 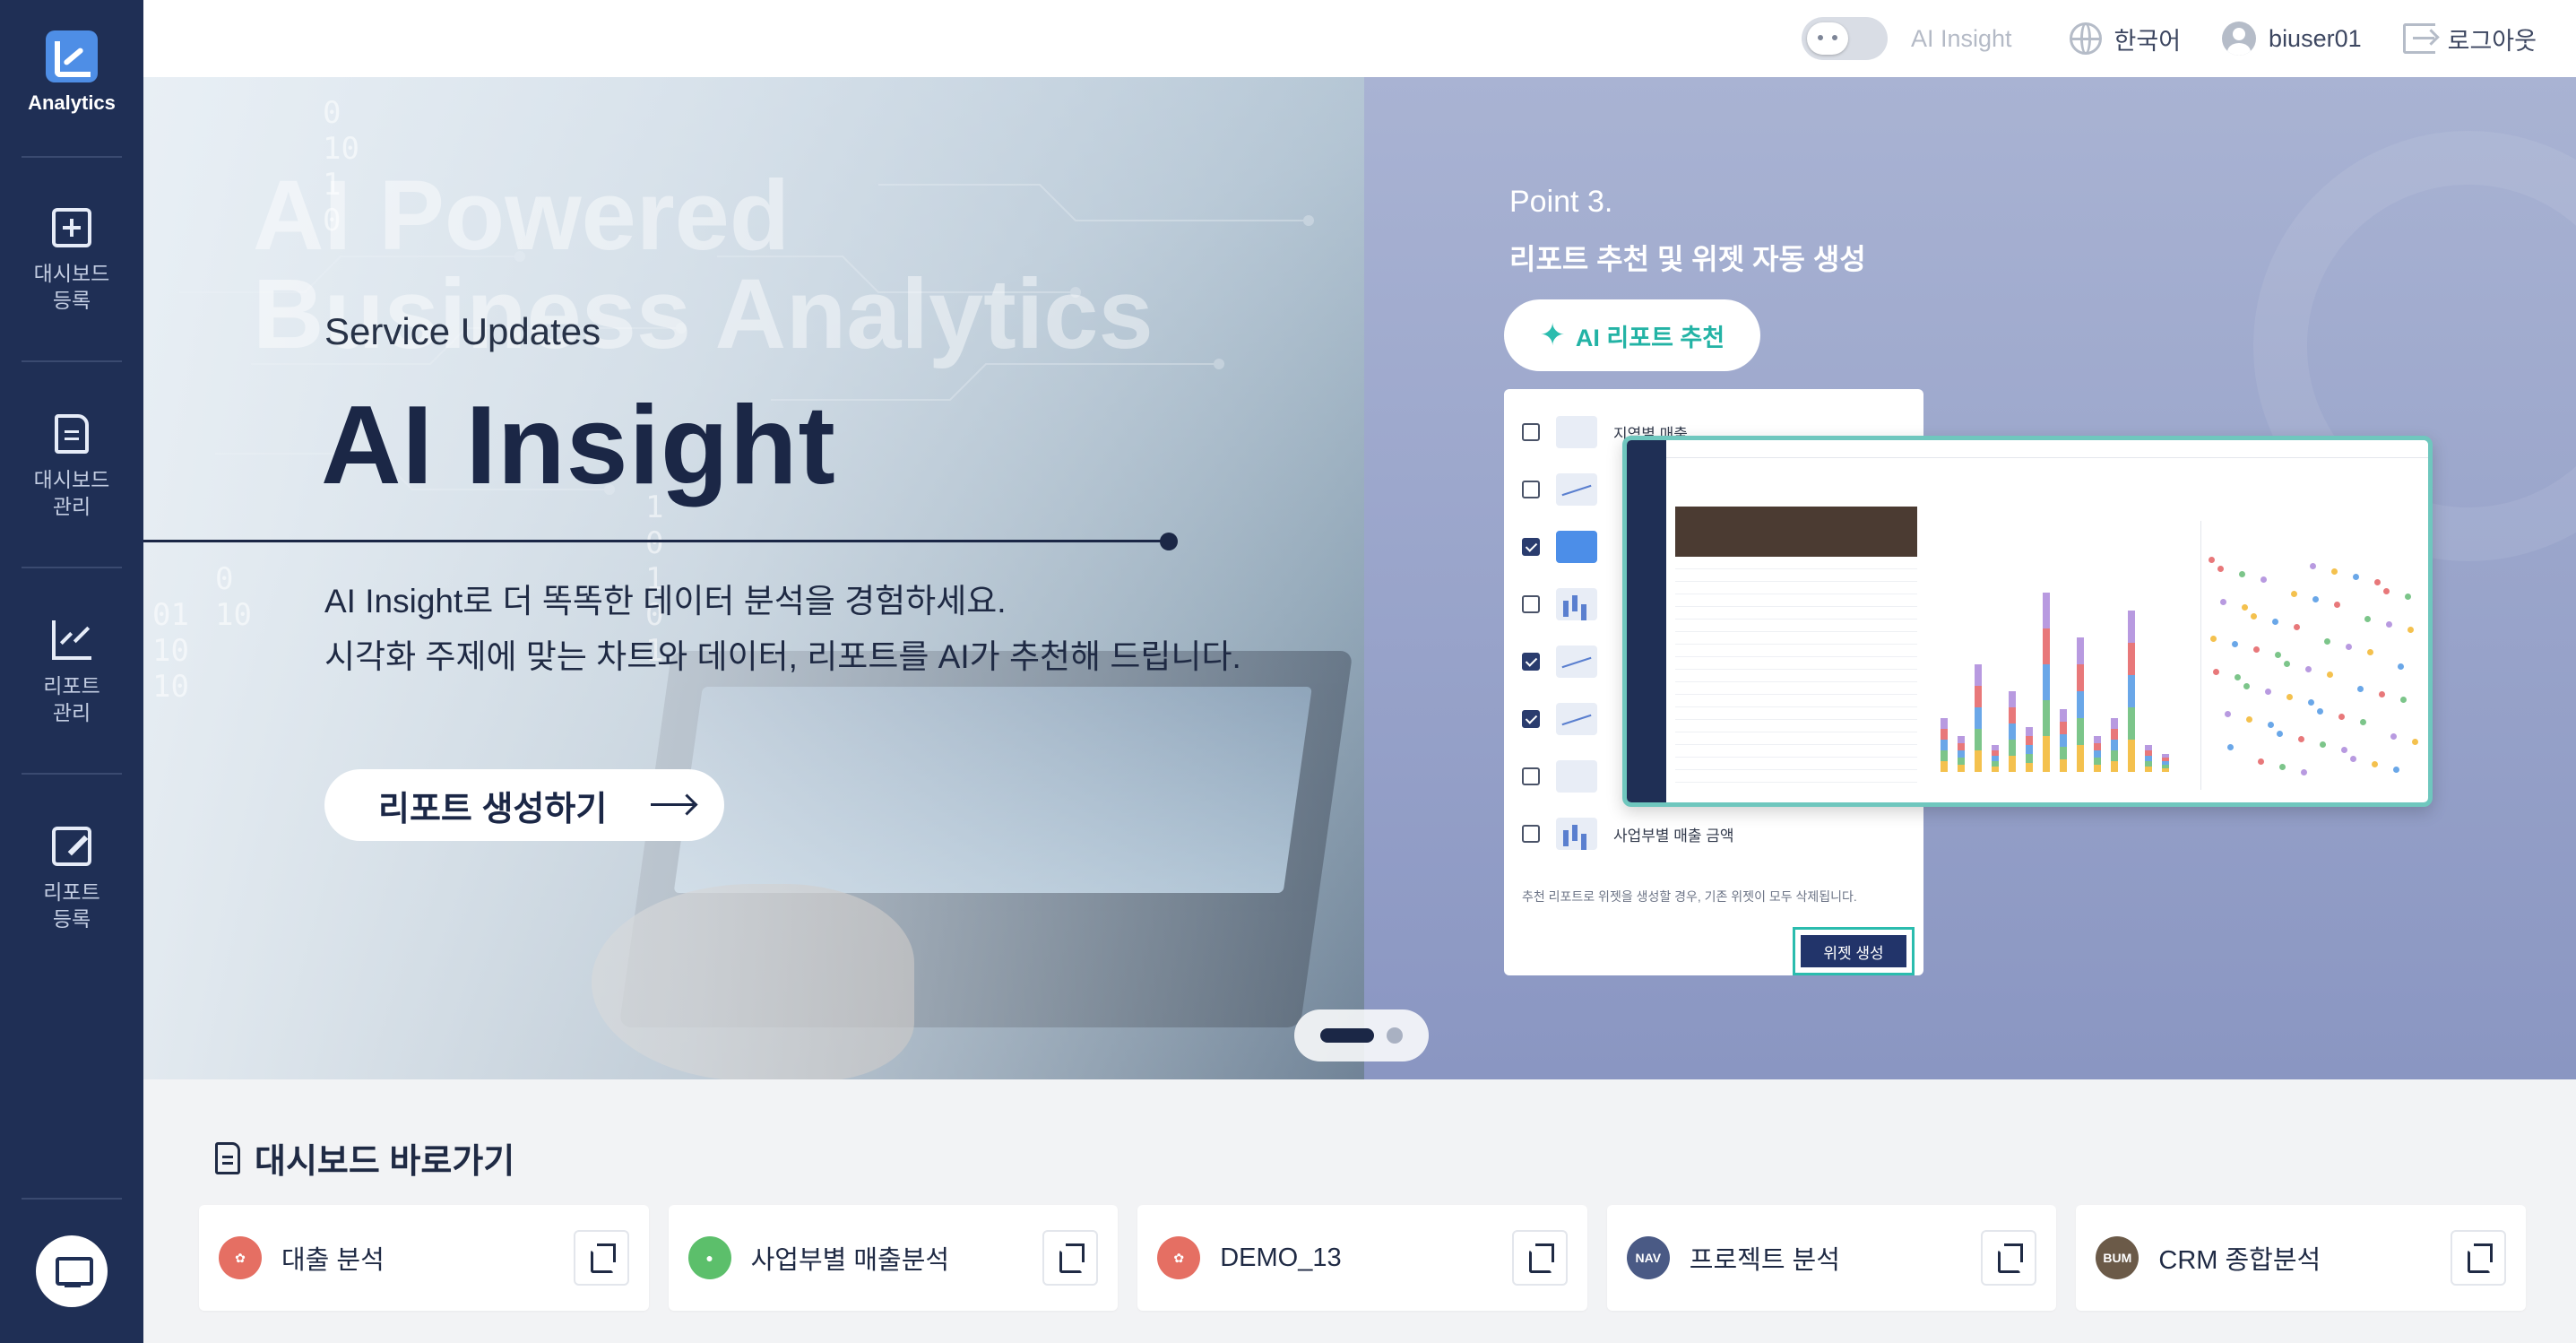 What do you see at coordinates (2469, 39) in the screenshot?
I see `logout-button: 로그아웃` at bounding box center [2469, 39].